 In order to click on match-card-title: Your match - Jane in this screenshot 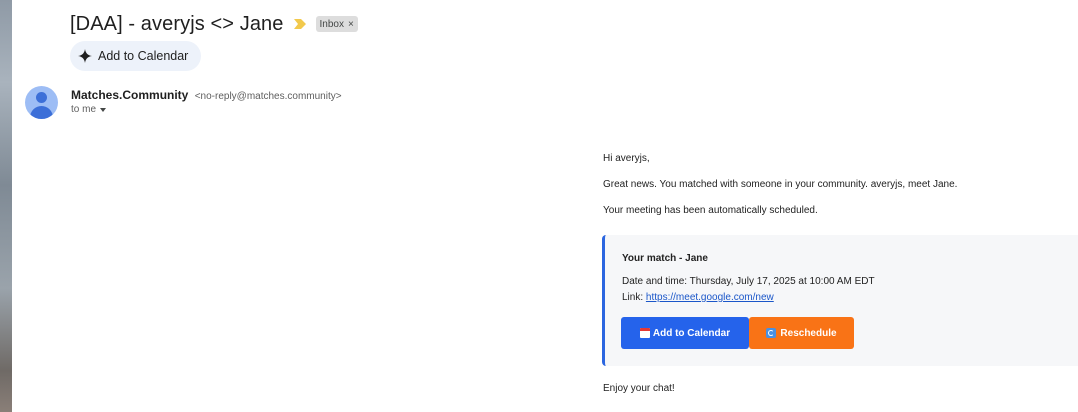, I will do `click(665, 258)`.